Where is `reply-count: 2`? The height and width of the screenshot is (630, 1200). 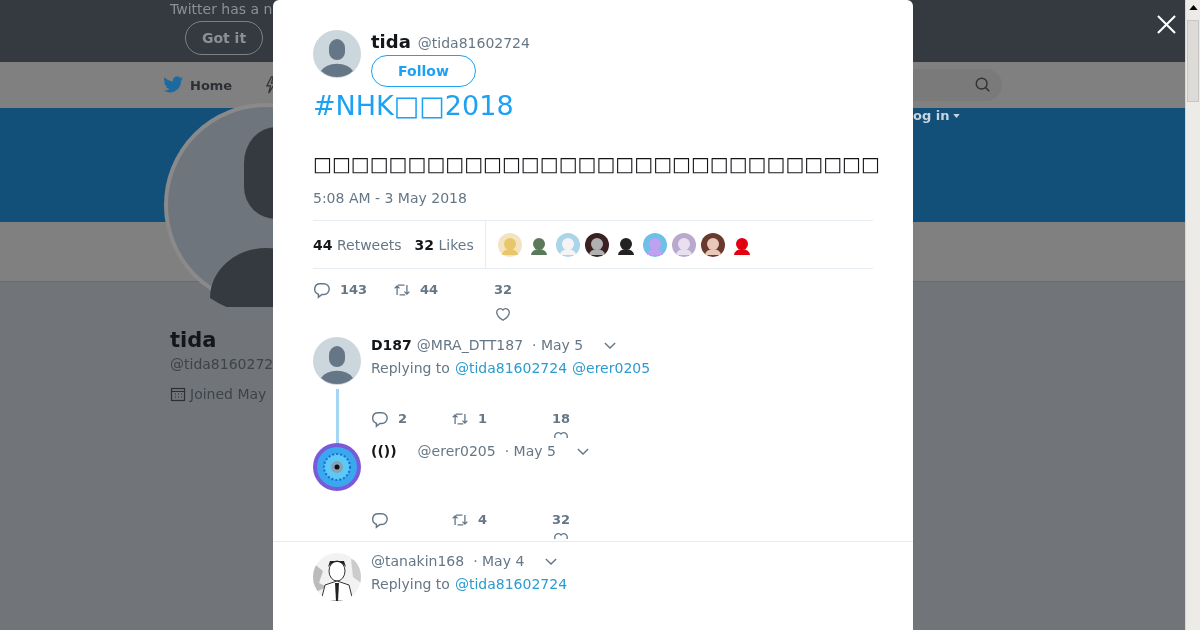 reply-count: 2 is located at coordinates (403, 419).